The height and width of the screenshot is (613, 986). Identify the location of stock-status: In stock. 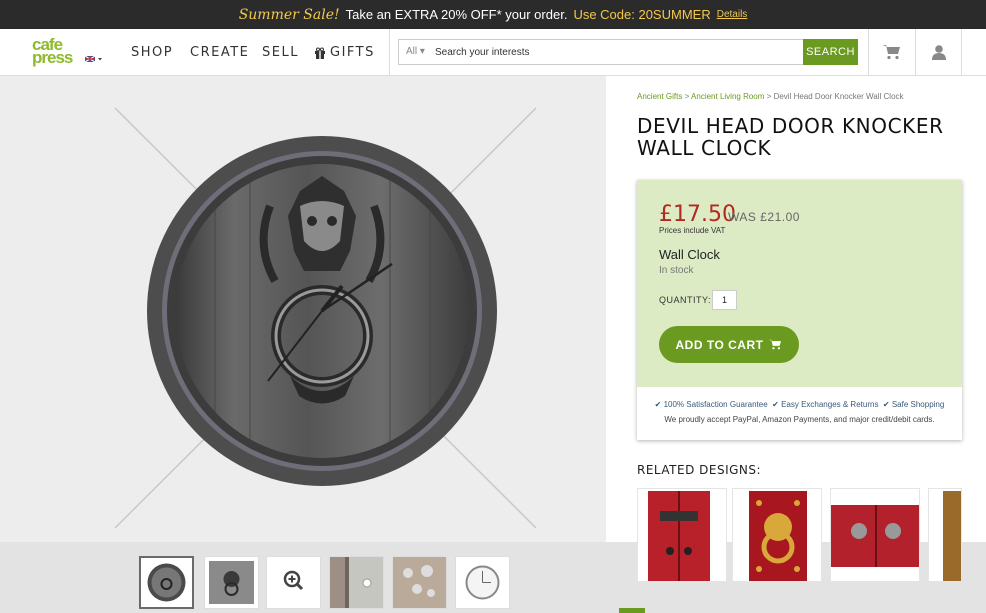
(676, 270).